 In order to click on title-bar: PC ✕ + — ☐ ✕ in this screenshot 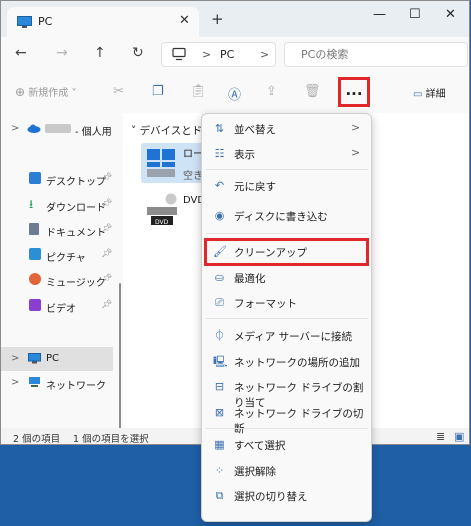, I will do `click(235, 19)`.